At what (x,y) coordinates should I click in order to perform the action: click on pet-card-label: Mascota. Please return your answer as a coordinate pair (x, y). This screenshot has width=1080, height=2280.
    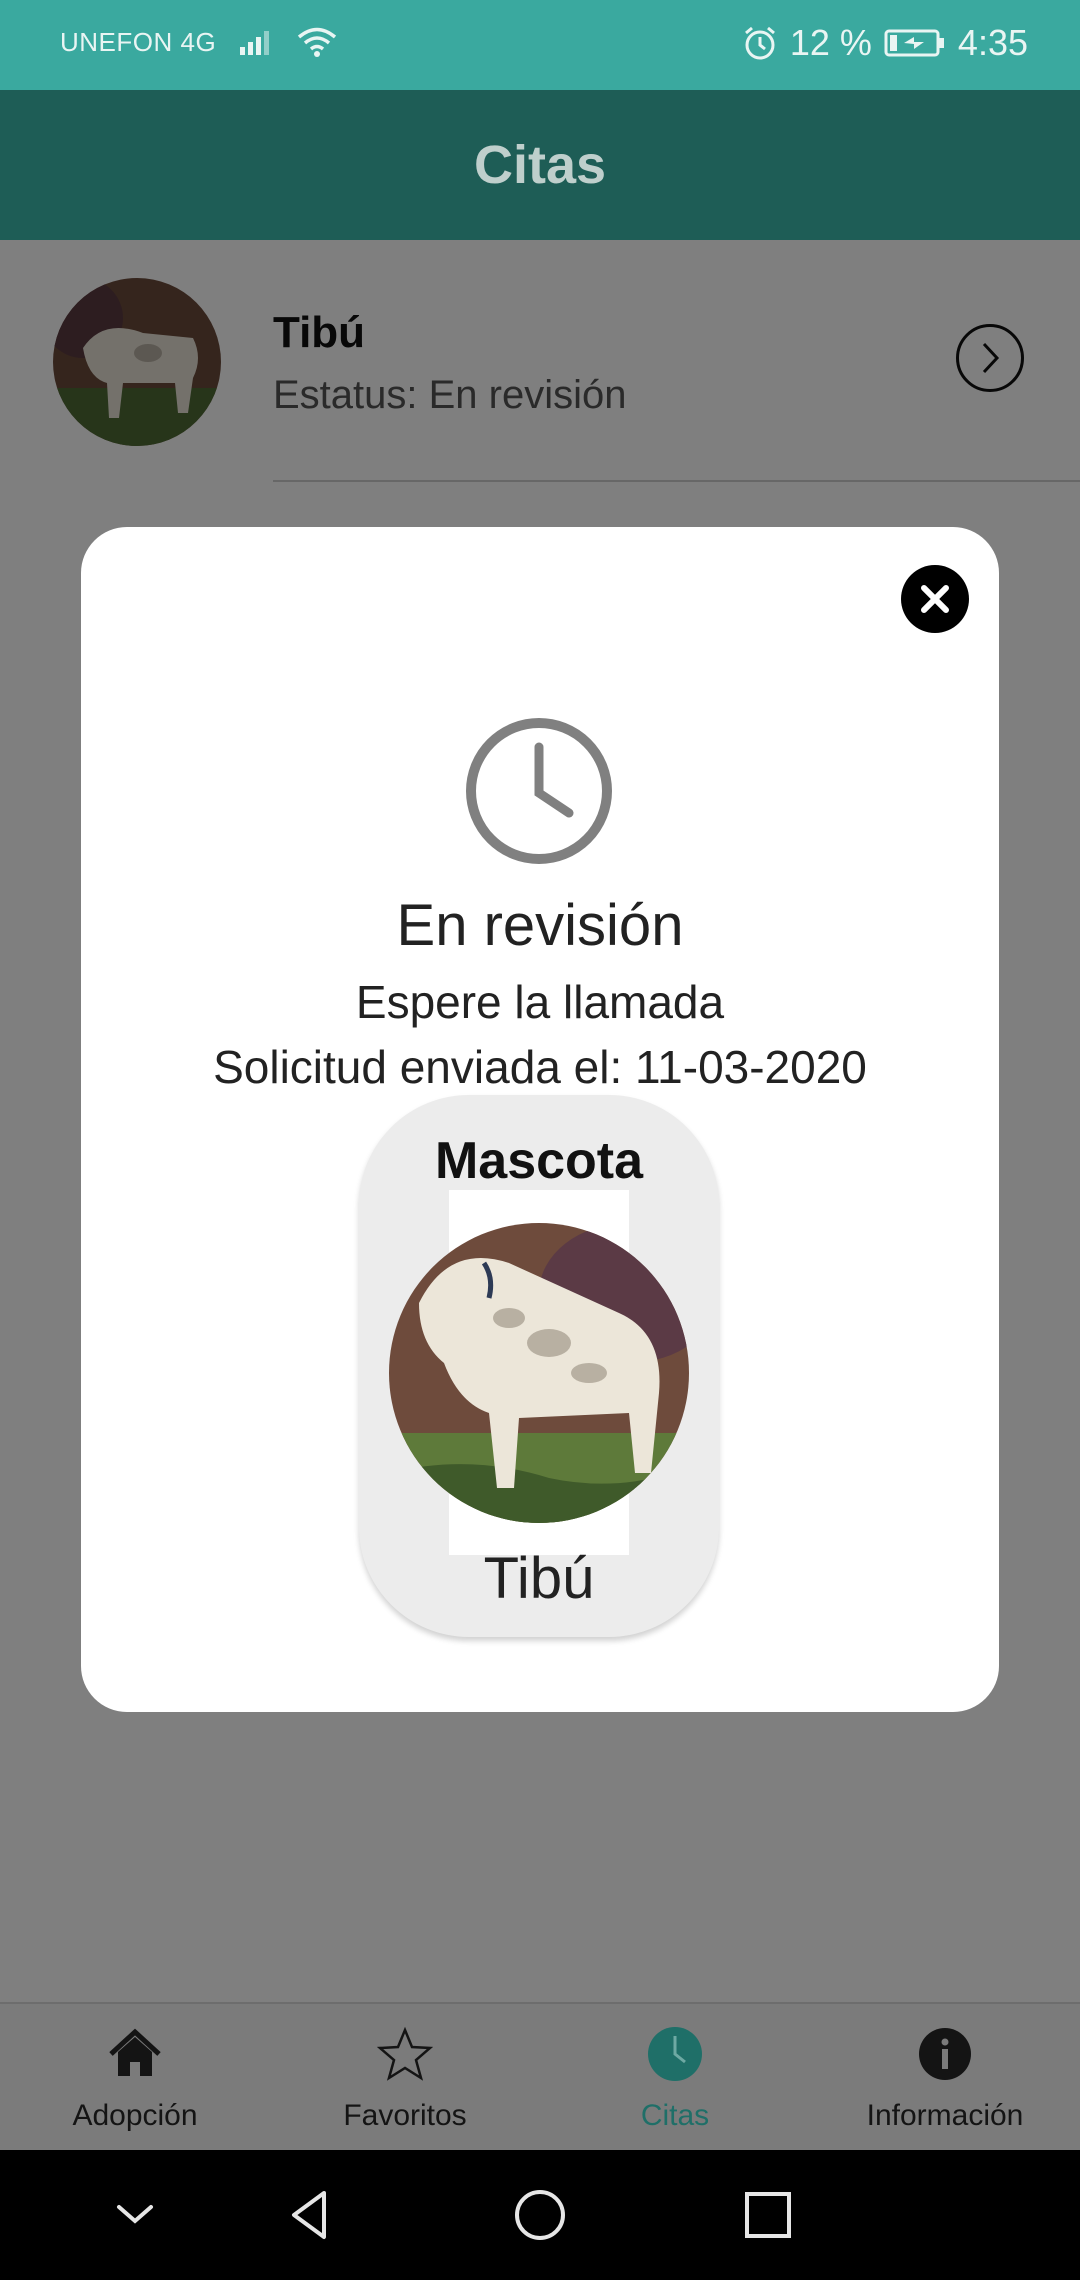
    Looking at the image, I should click on (539, 1161).